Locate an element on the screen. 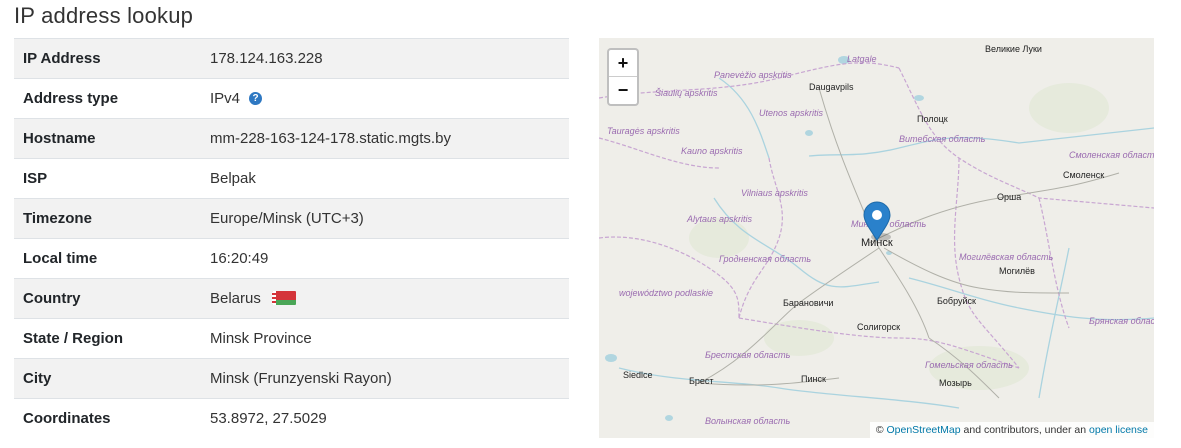 Image resolution: width=1181 pixels, height=448 pixels. map-label: Брестская область is located at coordinates (748, 355).